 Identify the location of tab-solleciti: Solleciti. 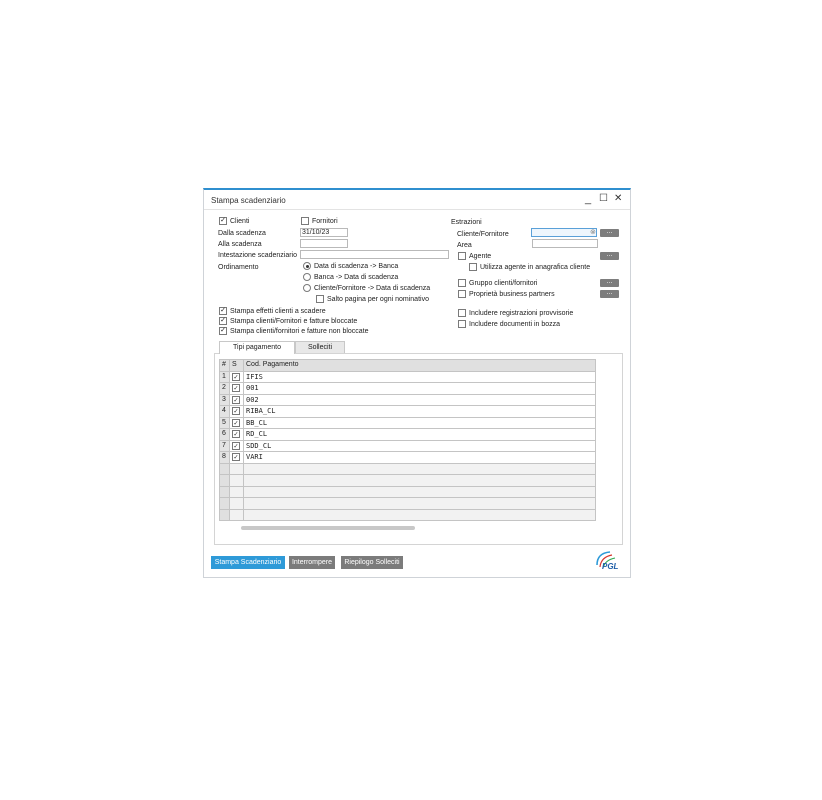
(320, 347).